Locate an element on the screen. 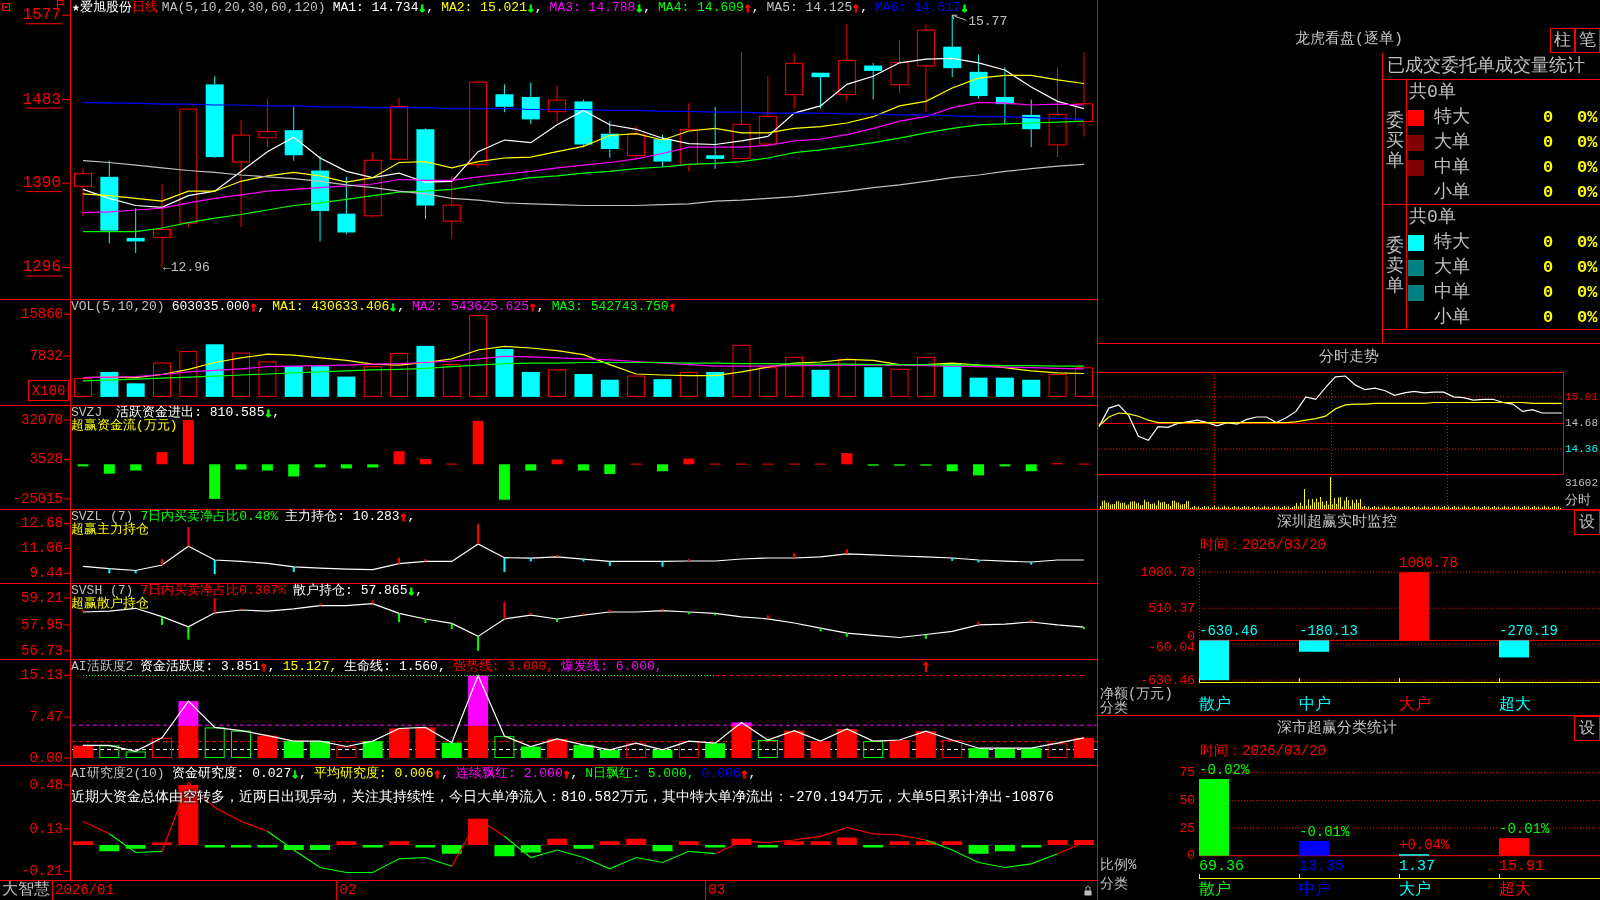  axis-label: 15.13 is located at coordinates (42, 675).